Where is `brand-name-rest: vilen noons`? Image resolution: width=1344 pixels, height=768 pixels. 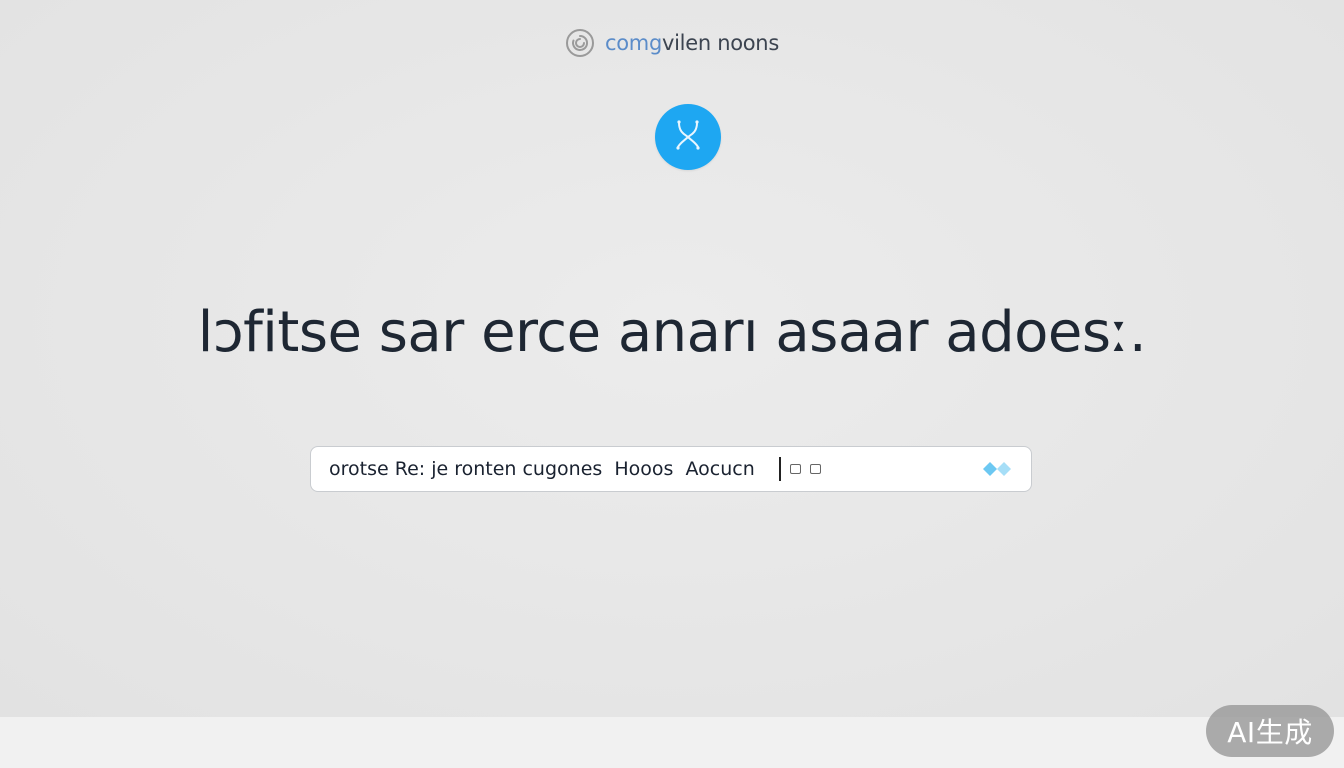
brand-name-rest: vilen noons is located at coordinates (720, 43).